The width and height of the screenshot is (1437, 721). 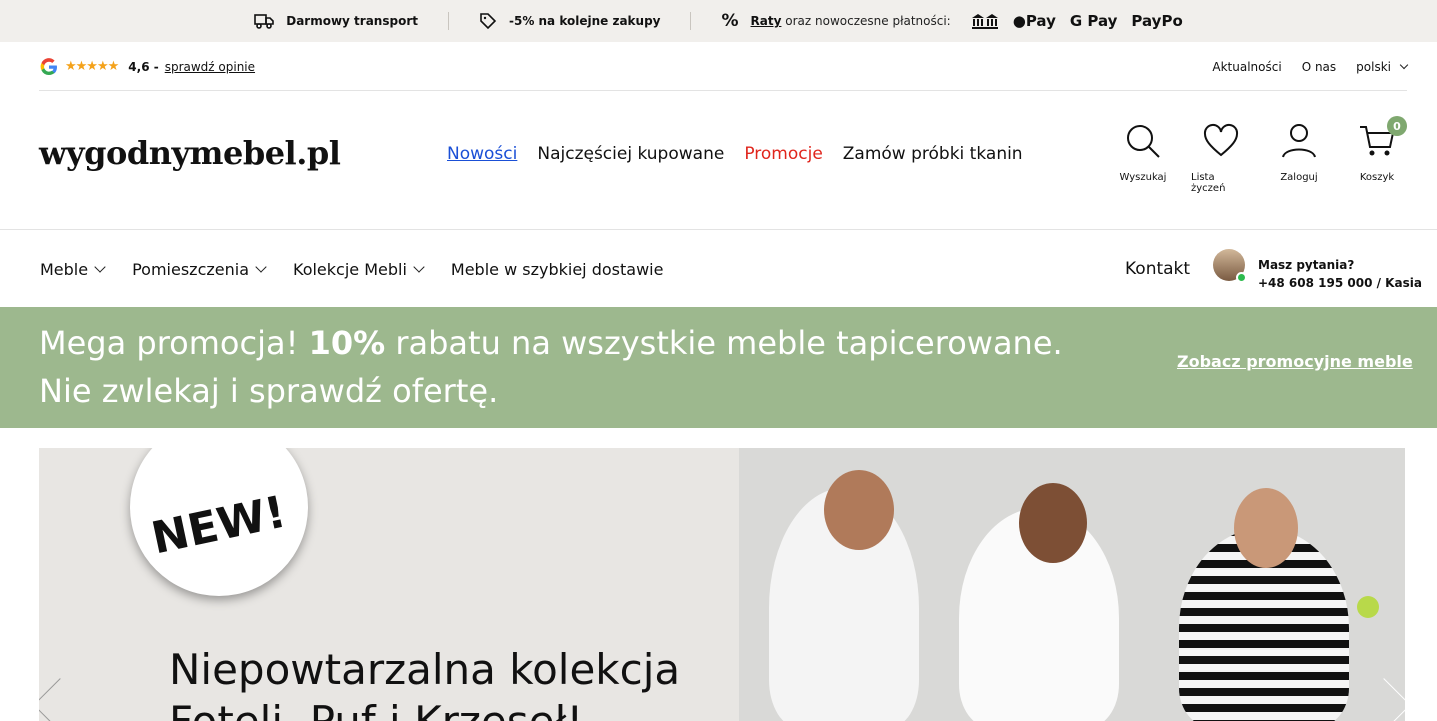 What do you see at coordinates (190, 269) in the screenshot?
I see `category-label: Pomieszczenia` at bounding box center [190, 269].